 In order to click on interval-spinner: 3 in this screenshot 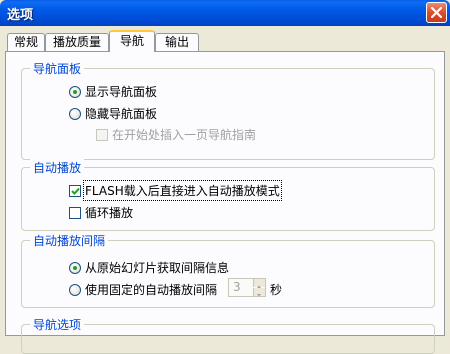, I will do `click(247, 287)`.